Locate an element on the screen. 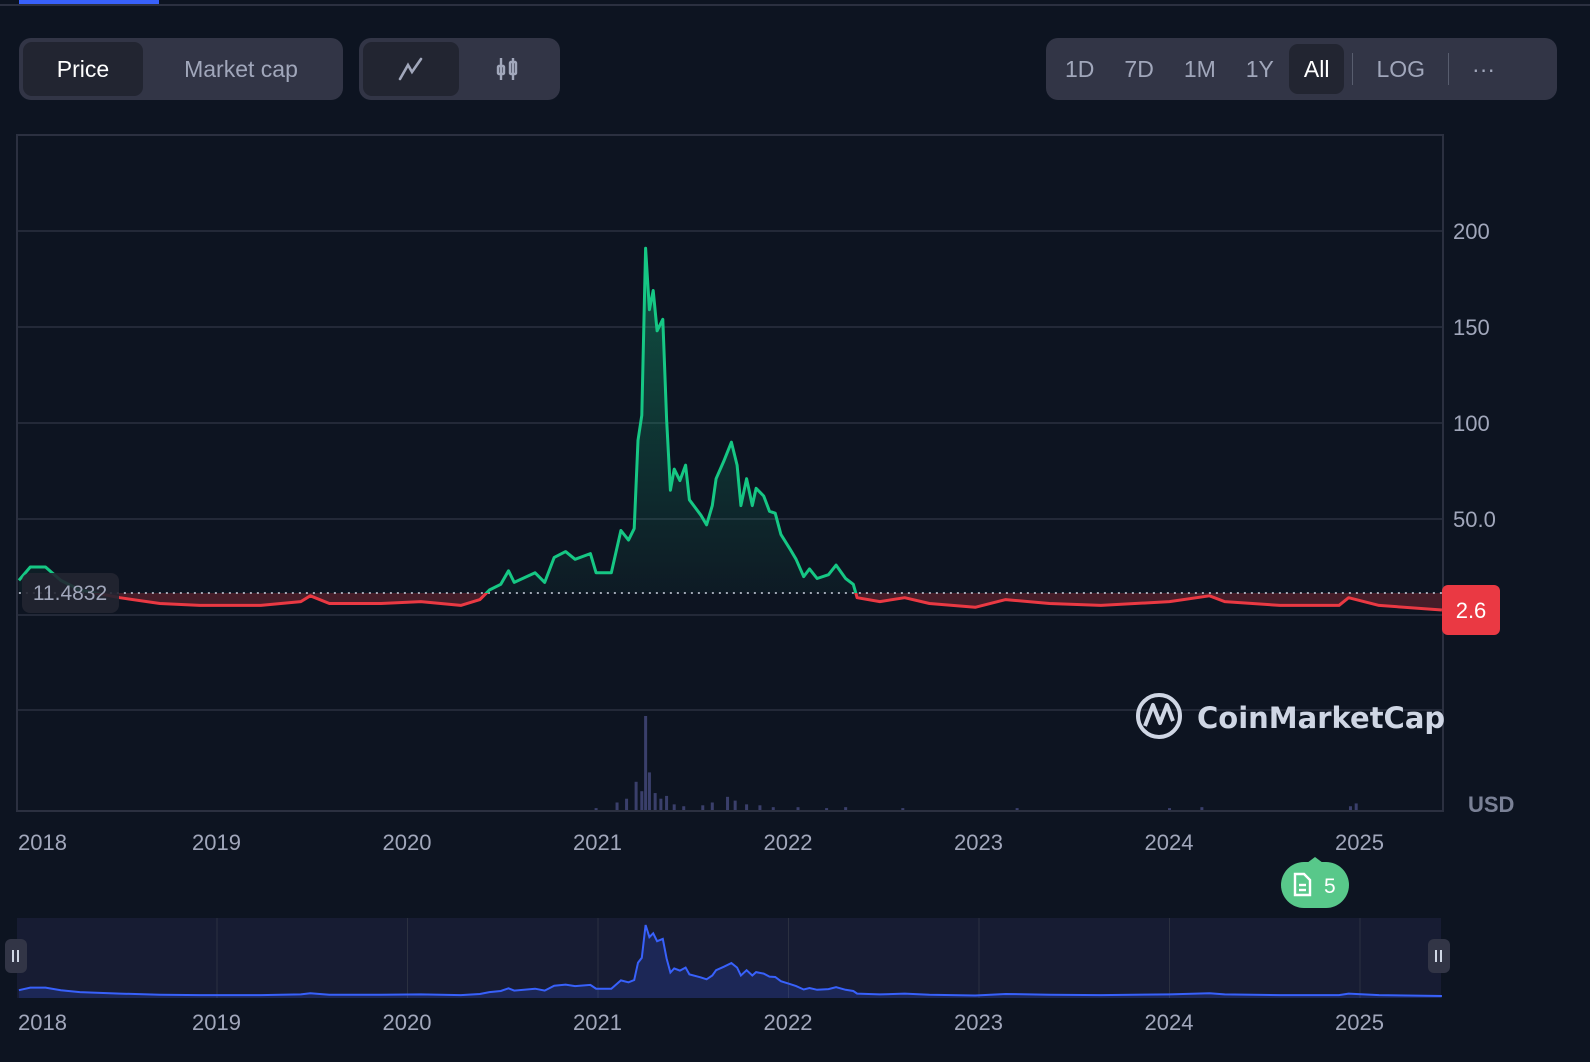 The height and width of the screenshot is (1062, 1590). news-badge: 5 is located at coordinates (1315, 882).